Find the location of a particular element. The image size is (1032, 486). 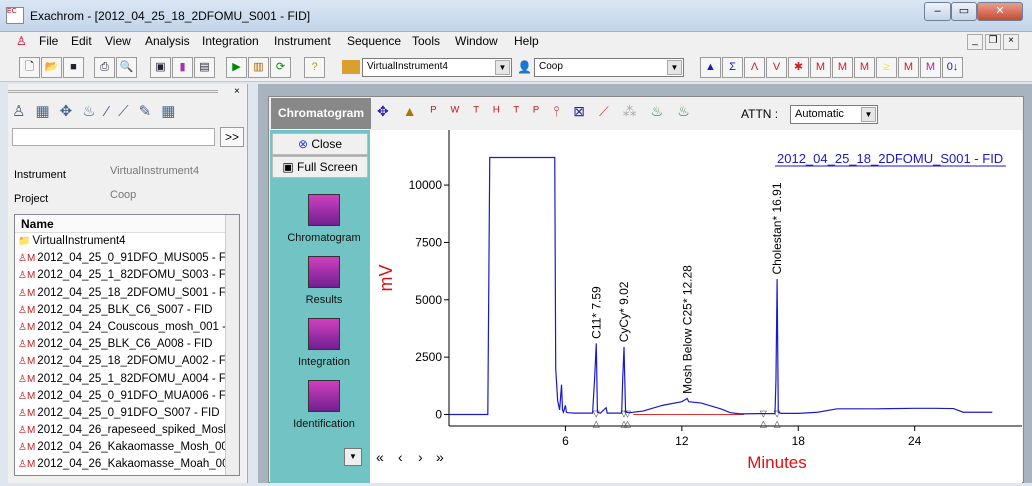

mdi-restore-button: ❐ is located at coordinates (993, 42).